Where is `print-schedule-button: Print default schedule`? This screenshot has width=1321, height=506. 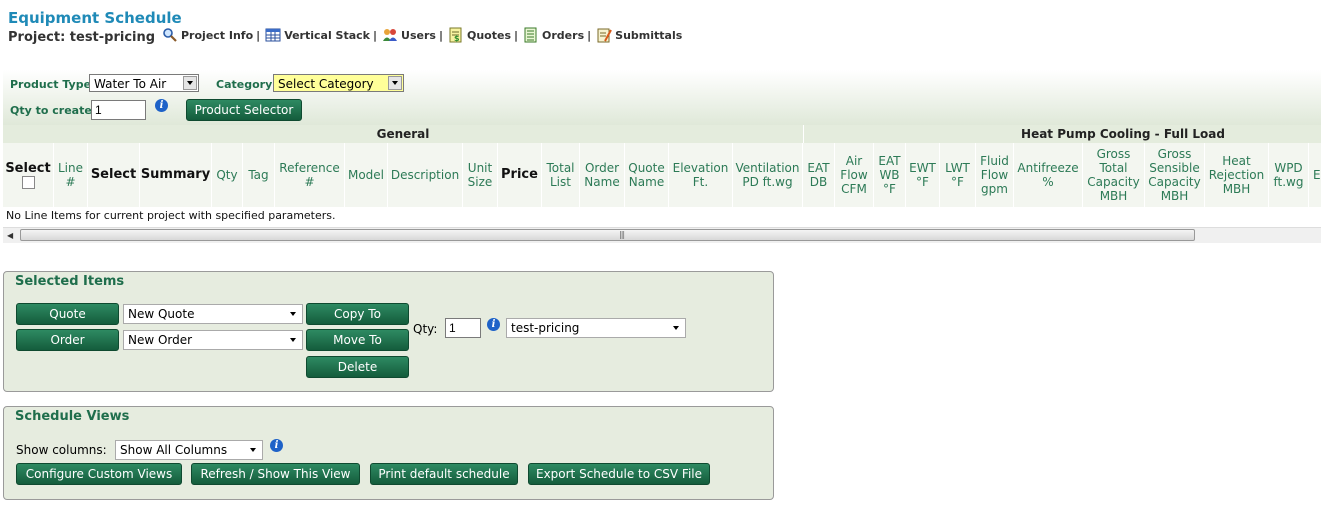 print-schedule-button: Print default schedule is located at coordinates (444, 474).